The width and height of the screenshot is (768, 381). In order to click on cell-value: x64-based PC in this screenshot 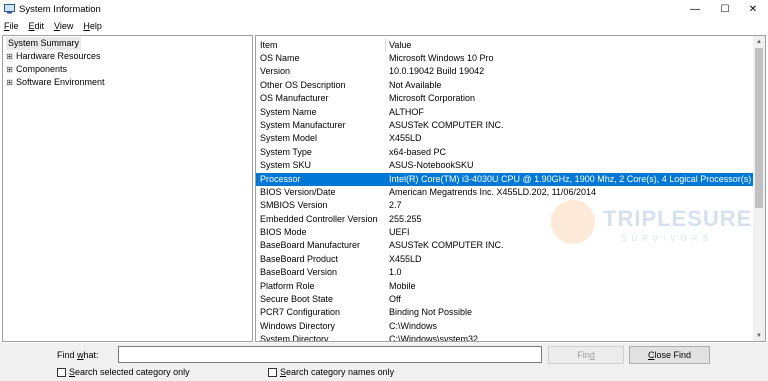, I will do `click(418, 151)`.